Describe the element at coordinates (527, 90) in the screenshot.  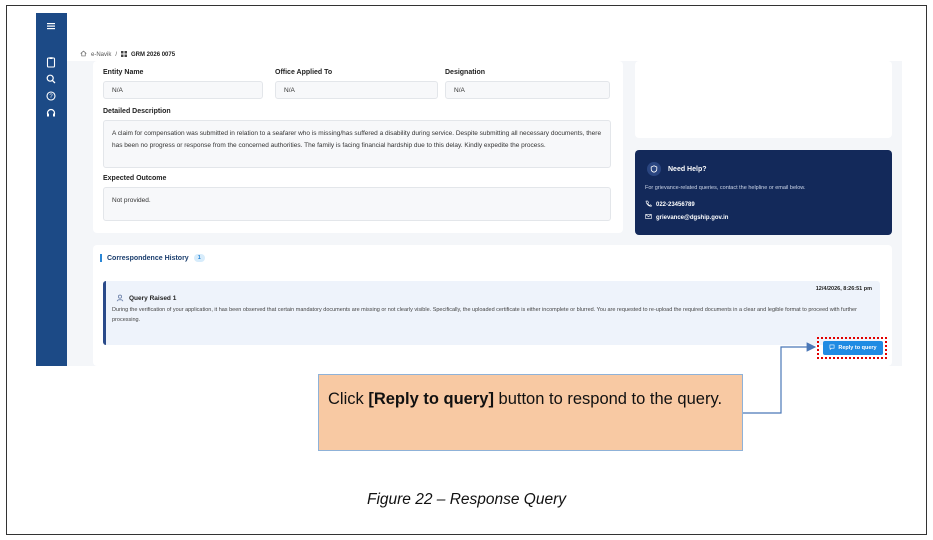
I see `designation-field: N/A` at that location.